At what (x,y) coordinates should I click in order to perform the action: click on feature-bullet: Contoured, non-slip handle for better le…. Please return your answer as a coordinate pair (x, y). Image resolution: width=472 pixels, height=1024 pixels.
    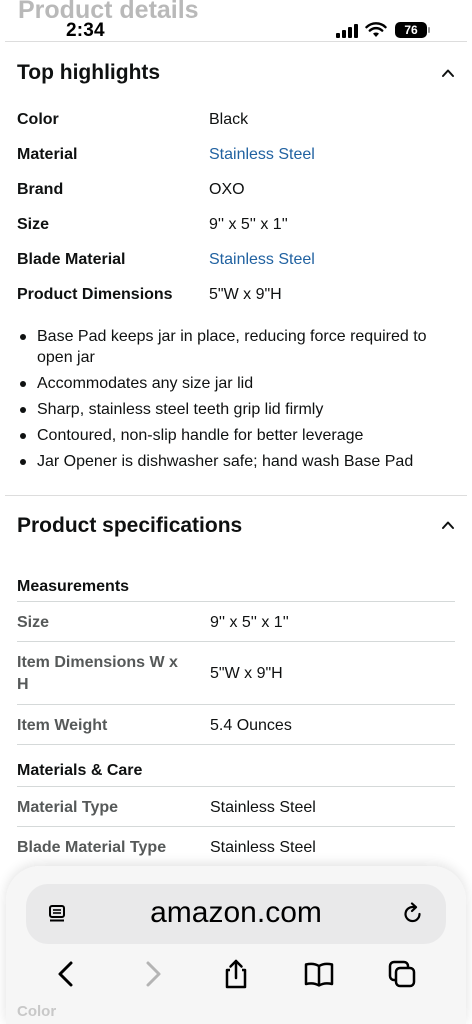
    Looking at the image, I should click on (237, 435).